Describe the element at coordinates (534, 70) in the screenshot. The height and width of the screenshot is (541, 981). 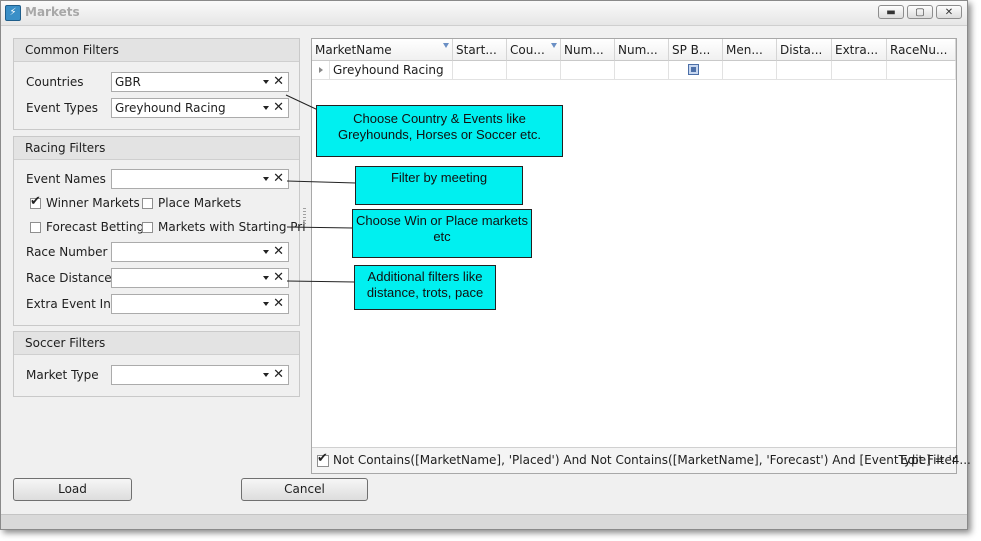
I see `cell-country` at that location.